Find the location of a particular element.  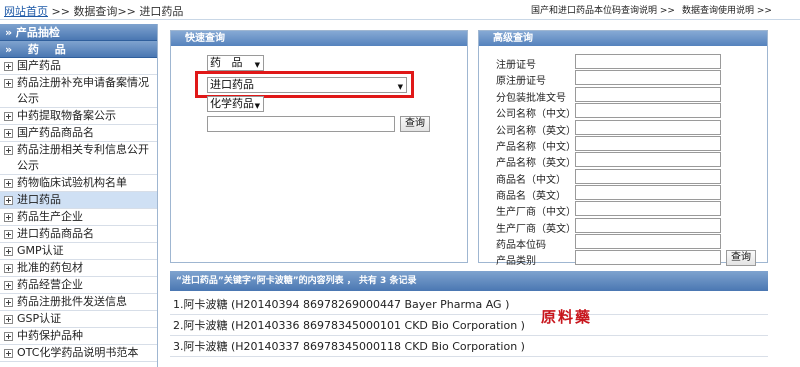

maker-en-input is located at coordinates (648, 225).